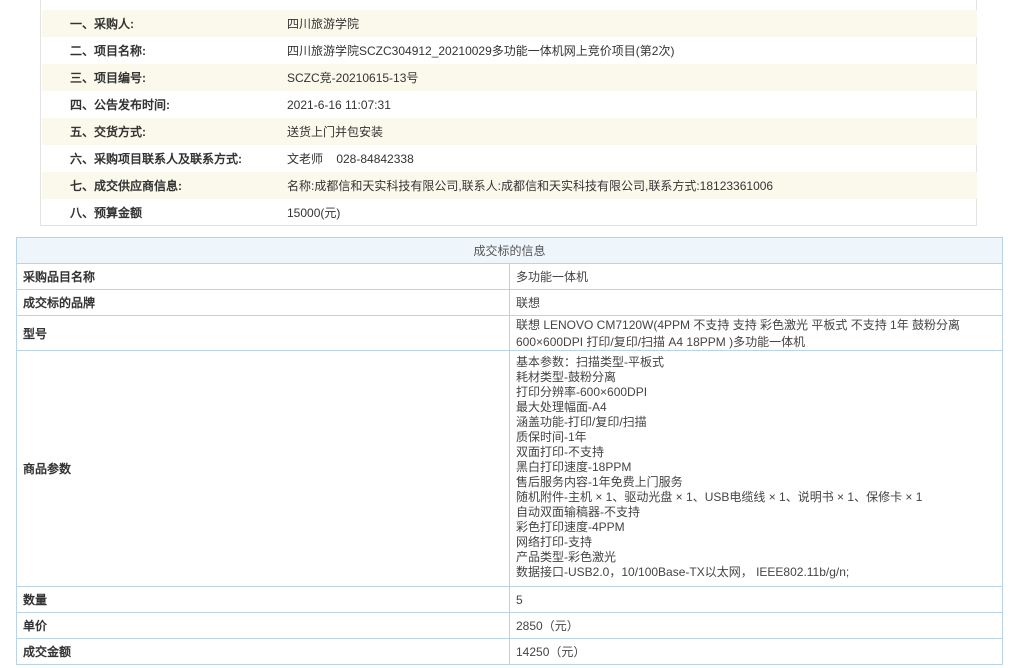 The height and width of the screenshot is (668, 1013). I want to click on info-value: 送货上门并包安装, so click(335, 132).